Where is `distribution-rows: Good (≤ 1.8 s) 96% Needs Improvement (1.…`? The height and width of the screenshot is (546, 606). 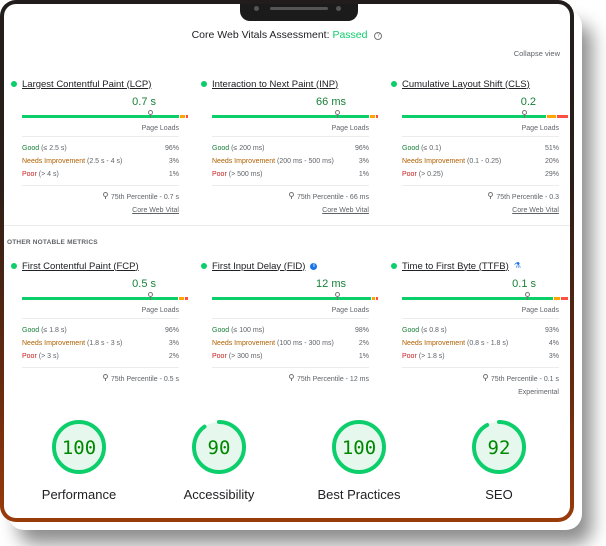
distribution-rows: Good (≤ 1.8 s) 96% Needs Improvement (1.… is located at coordinates (100, 343).